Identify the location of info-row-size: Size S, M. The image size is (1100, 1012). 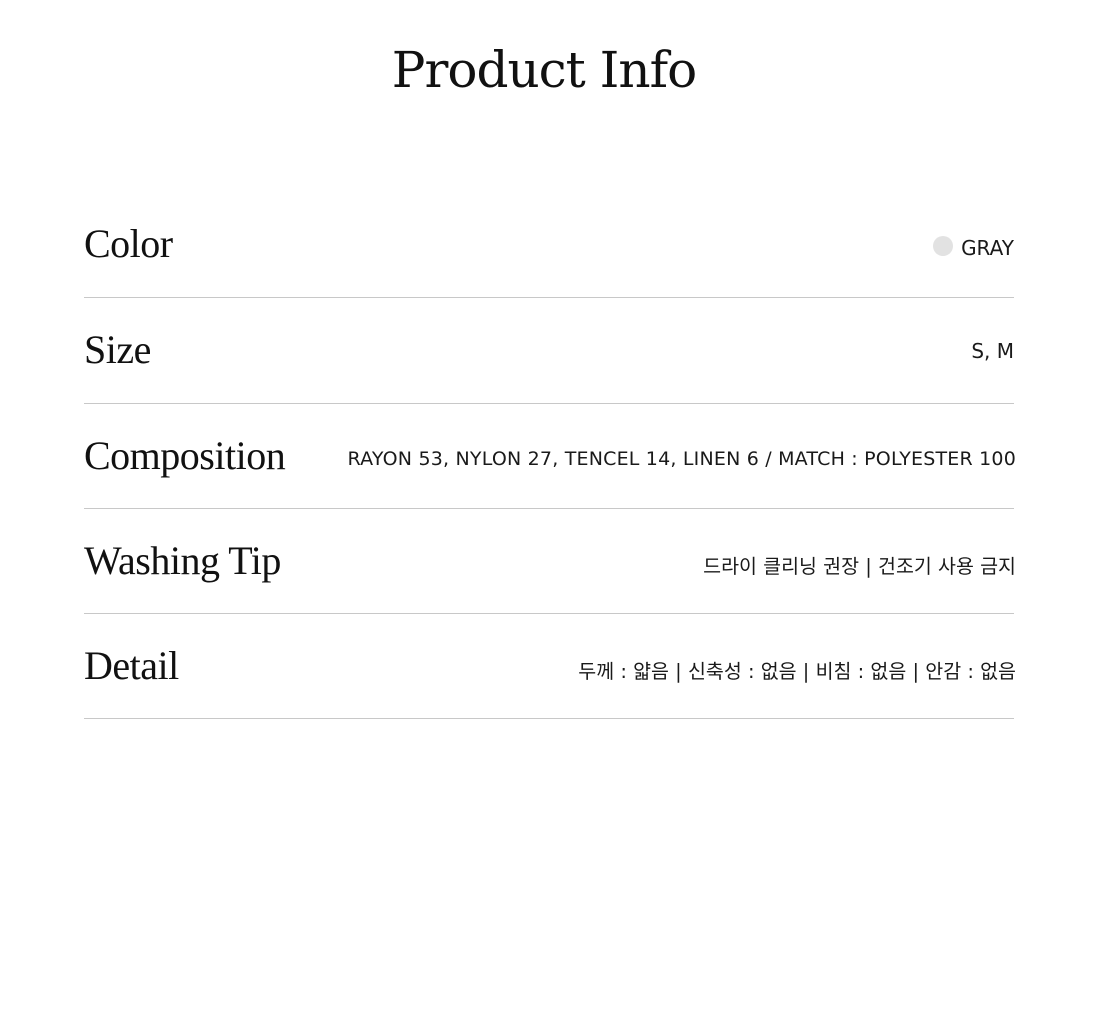
(549, 351).